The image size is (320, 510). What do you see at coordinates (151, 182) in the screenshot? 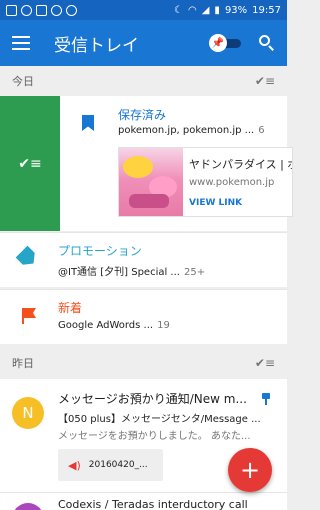
I see `link-thumbnail` at bounding box center [151, 182].